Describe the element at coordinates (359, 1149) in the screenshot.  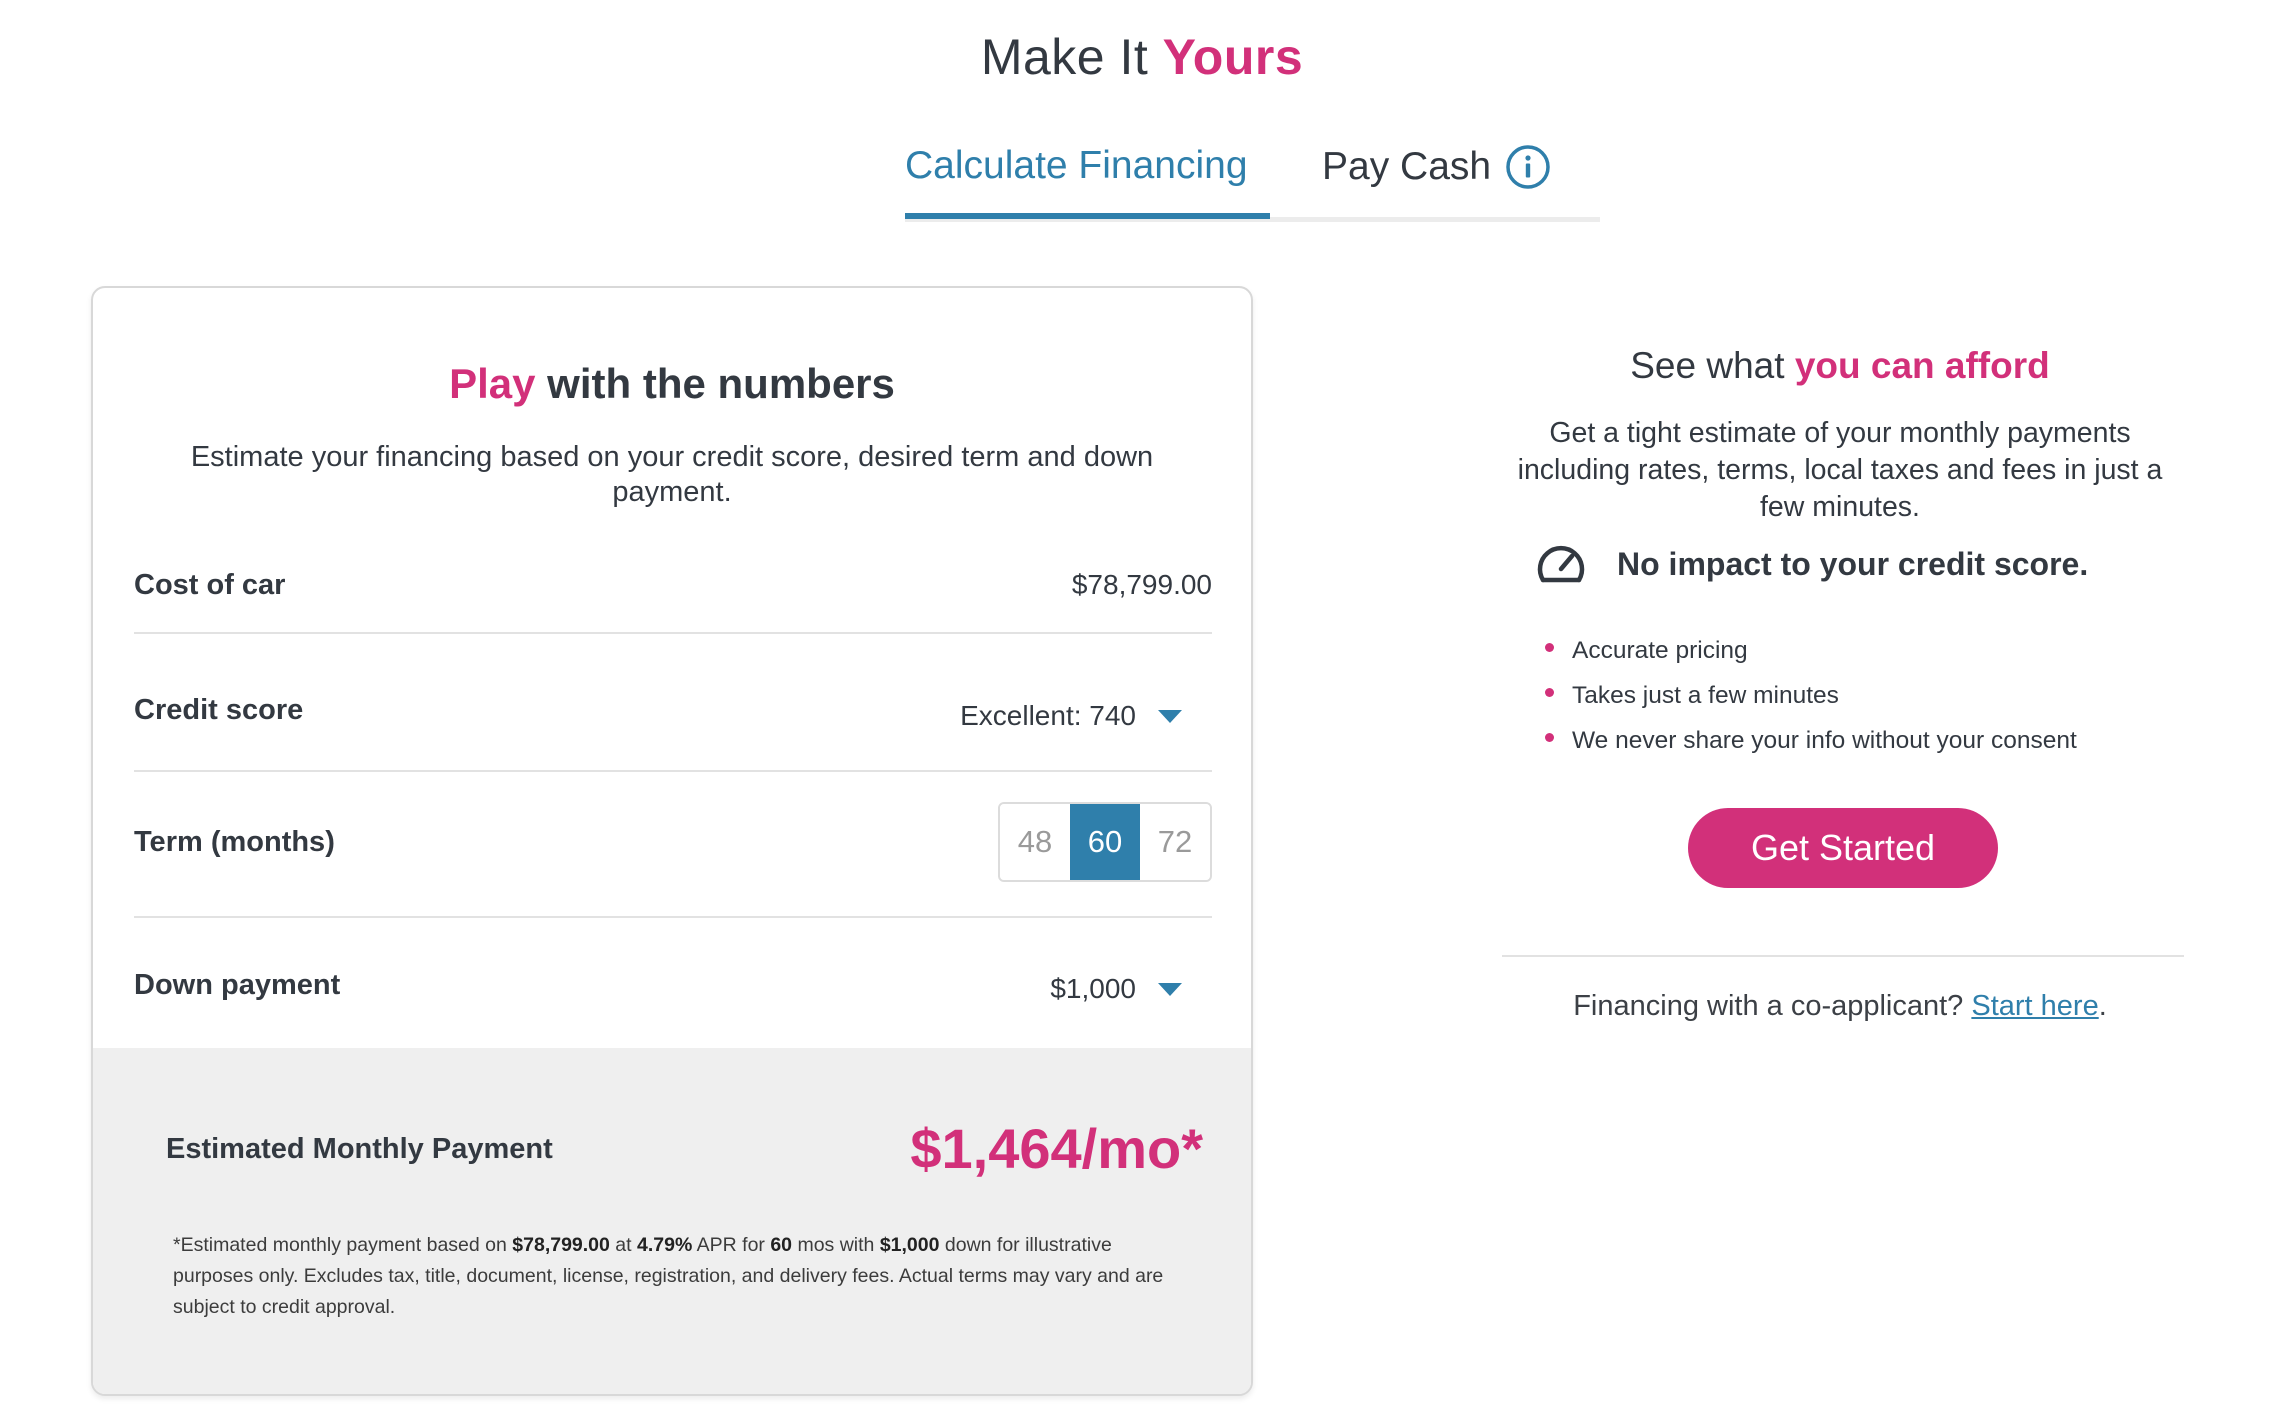
I see `payment-label: Estimated Monthly Payment` at that location.